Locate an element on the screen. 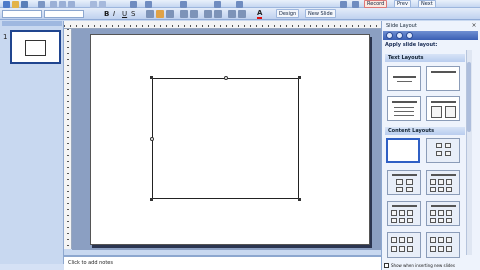  vertical-ruler is located at coordinates (68, 139).